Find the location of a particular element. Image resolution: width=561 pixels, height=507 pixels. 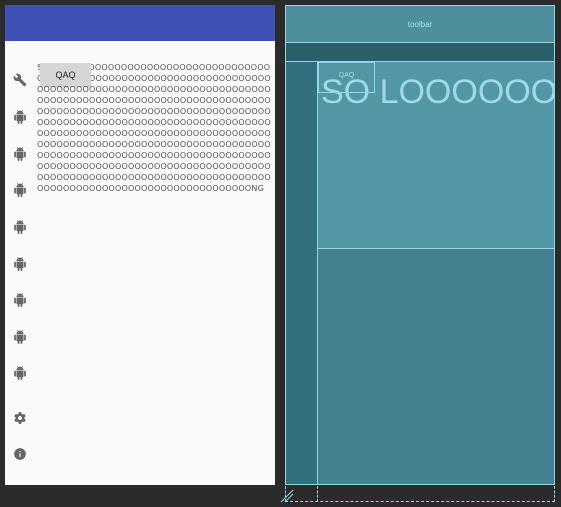

resize-handle-icon is located at coordinates (287, 496).